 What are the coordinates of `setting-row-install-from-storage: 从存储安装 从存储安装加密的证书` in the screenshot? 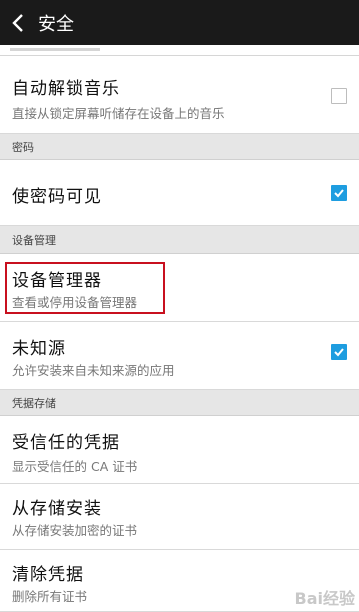 It's located at (179, 517).